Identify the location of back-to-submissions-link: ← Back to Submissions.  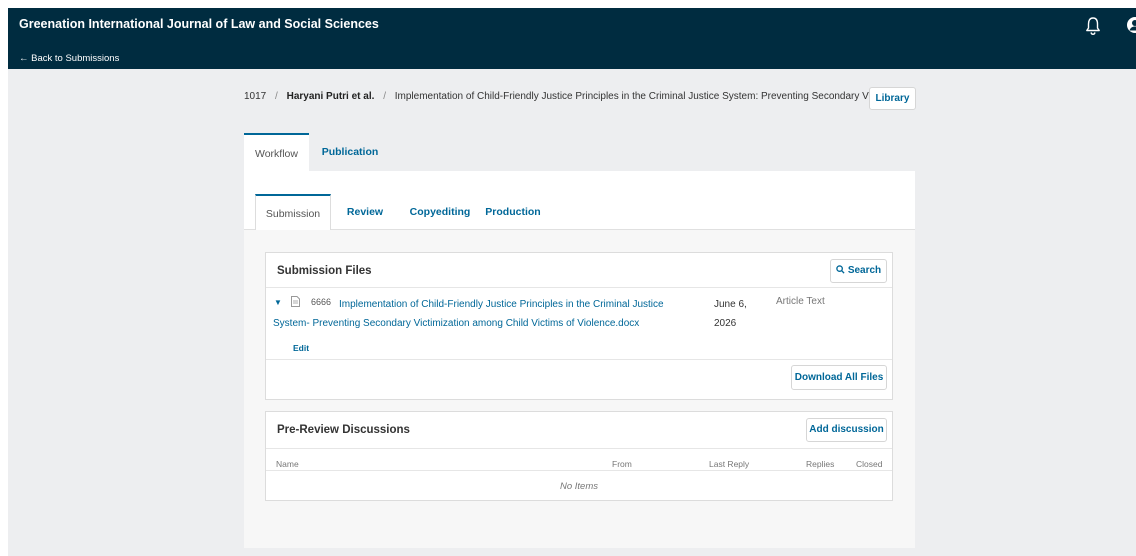
(69, 58).